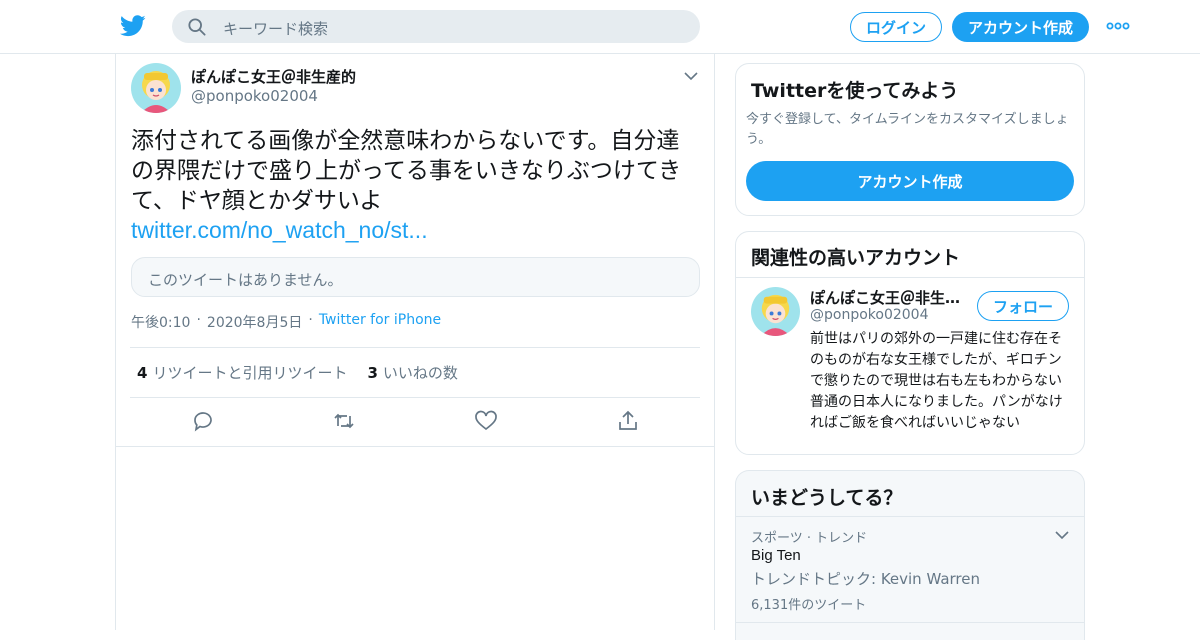  What do you see at coordinates (254, 322) in the screenshot?
I see `tweet-date: 2020年8月5日` at bounding box center [254, 322].